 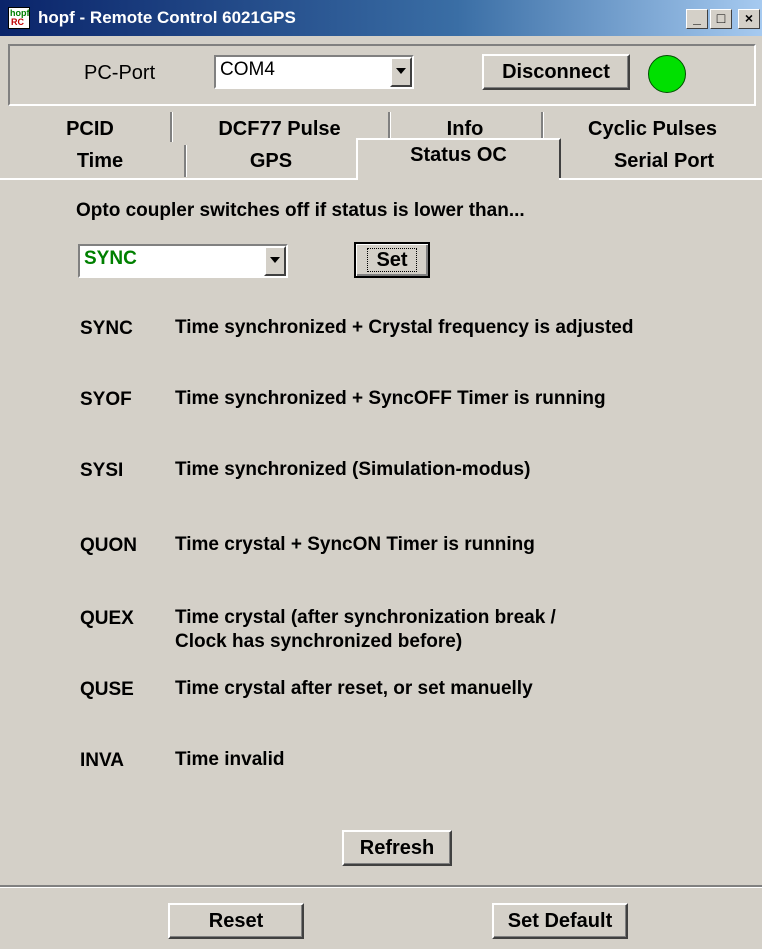 I want to click on status-code: SYSI, so click(x=102, y=470).